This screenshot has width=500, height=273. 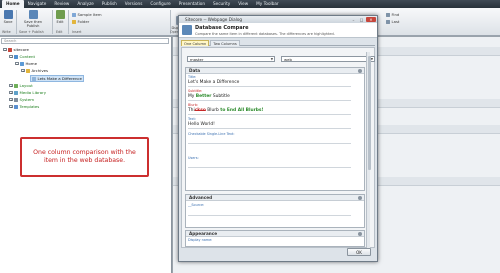 What do you see at coordinates (193, 158) in the screenshot?
I see `field-label-users: Users:` at bounding box center [193, 158].